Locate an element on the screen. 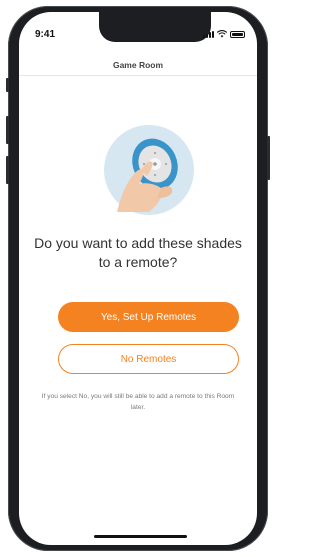 This screenshot has height=557, width=320. mute-switch is located at coordinates (7, 85).